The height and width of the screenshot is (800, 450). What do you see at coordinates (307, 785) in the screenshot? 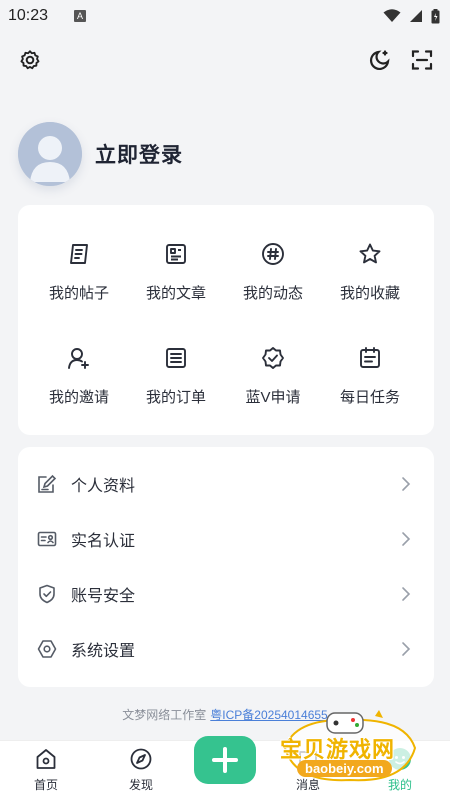
I see `tab-label: 消息` at bounding box center [307, 785].